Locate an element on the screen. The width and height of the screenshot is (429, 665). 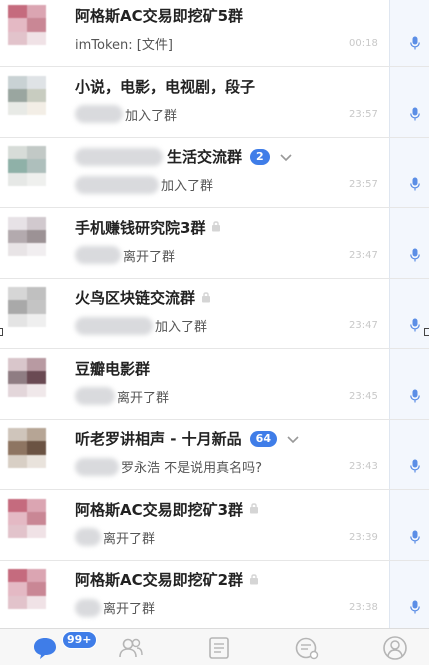
chat-title: 火鸟区块链交流群 is located at coordinates (143, 297).